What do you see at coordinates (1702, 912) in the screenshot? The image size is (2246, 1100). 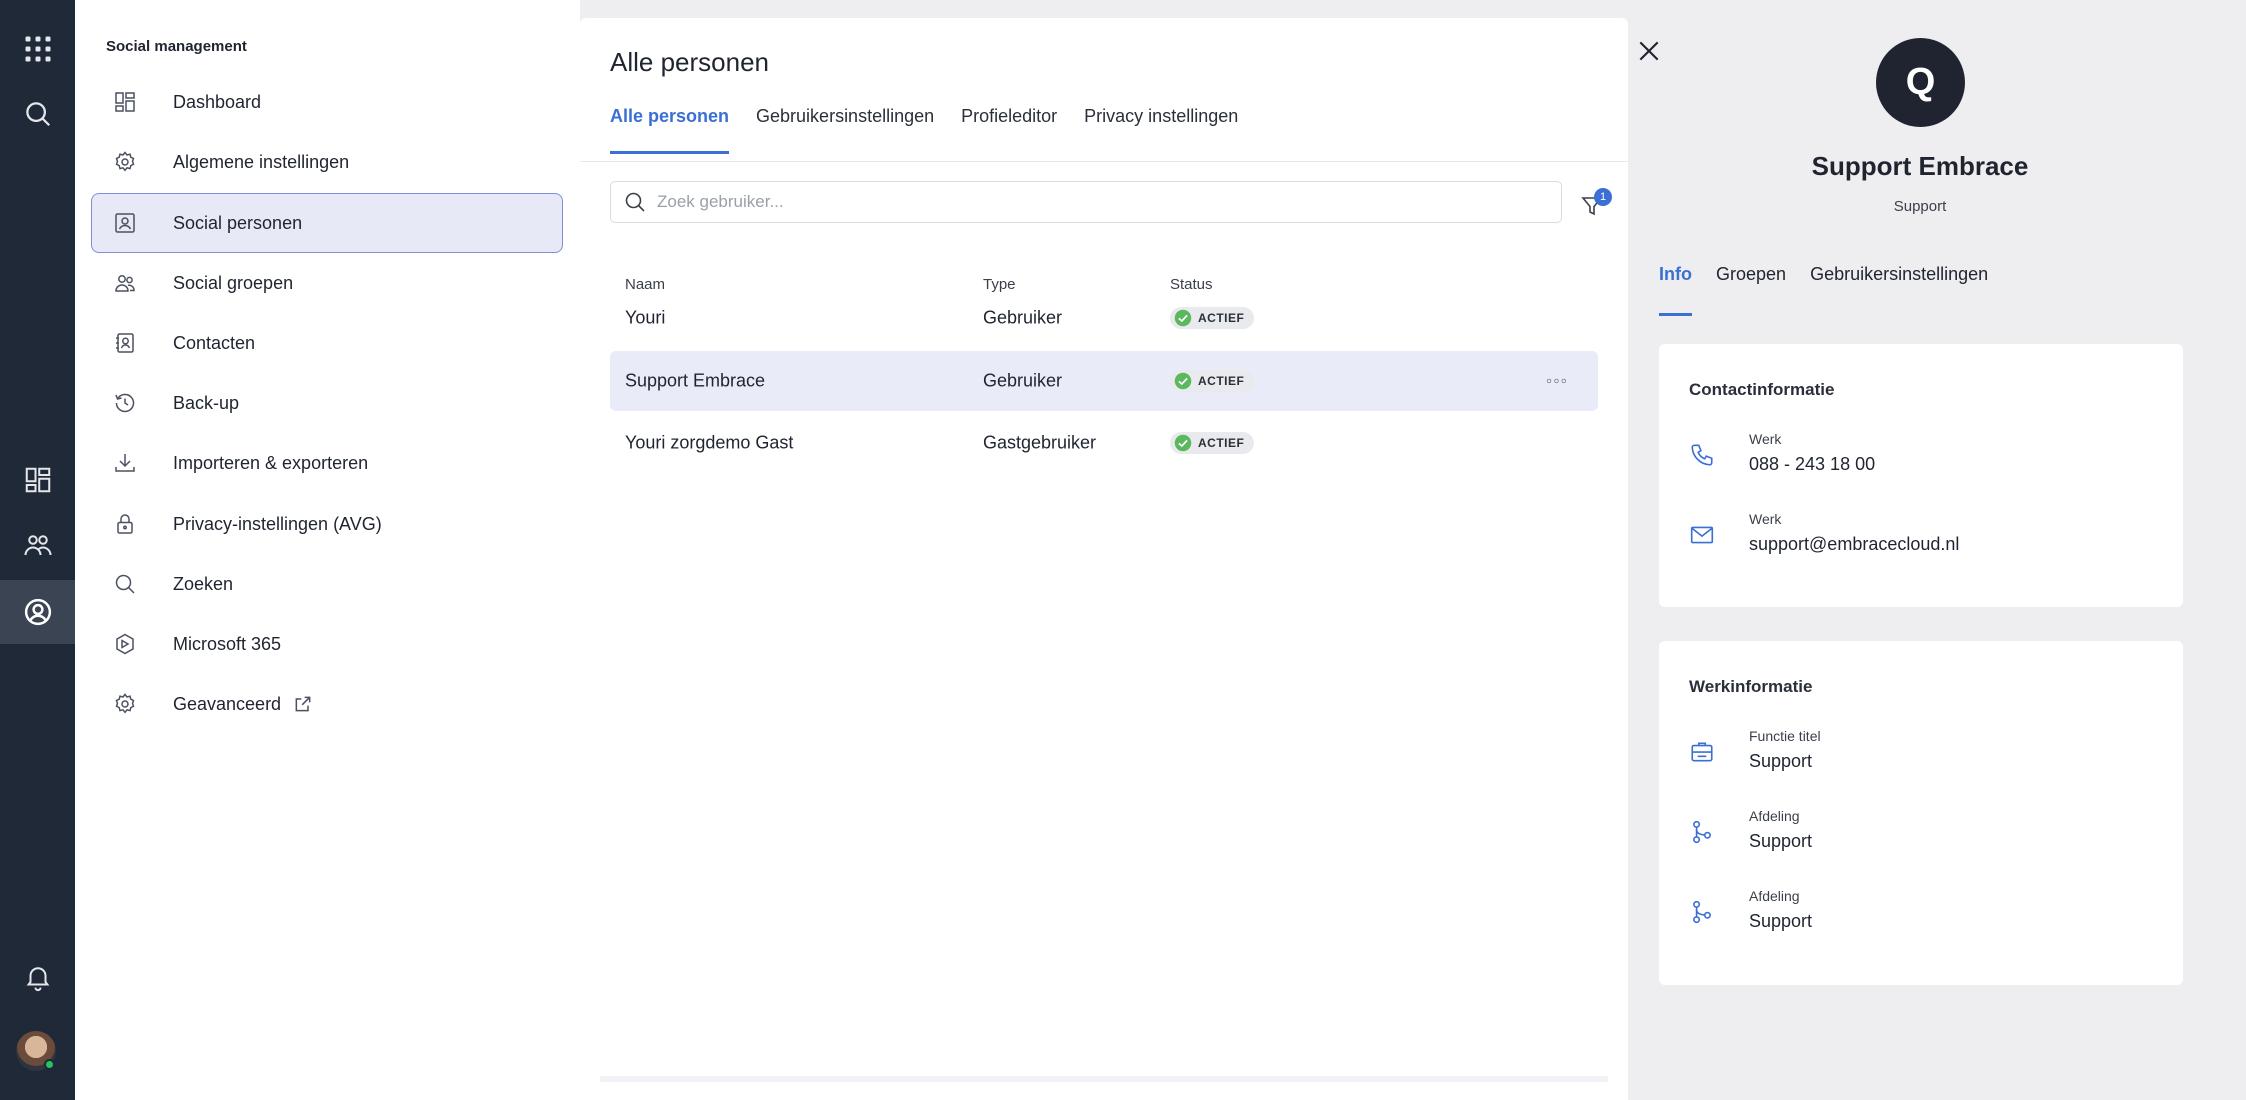 I see `department-icon` at bounding box center [1702, 912].